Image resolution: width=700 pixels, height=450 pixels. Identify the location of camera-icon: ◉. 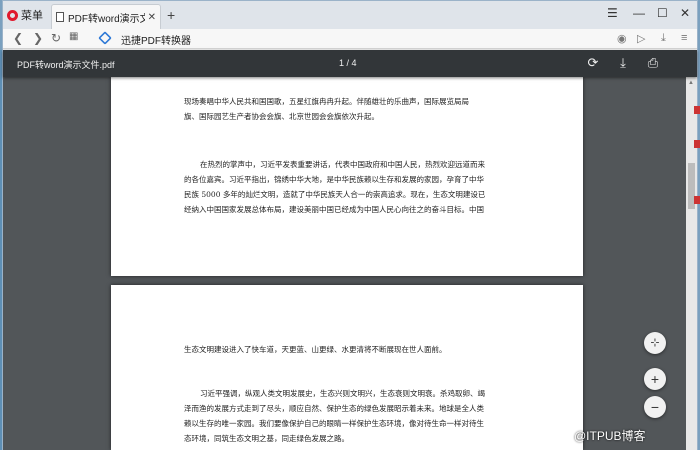
(622, 38).